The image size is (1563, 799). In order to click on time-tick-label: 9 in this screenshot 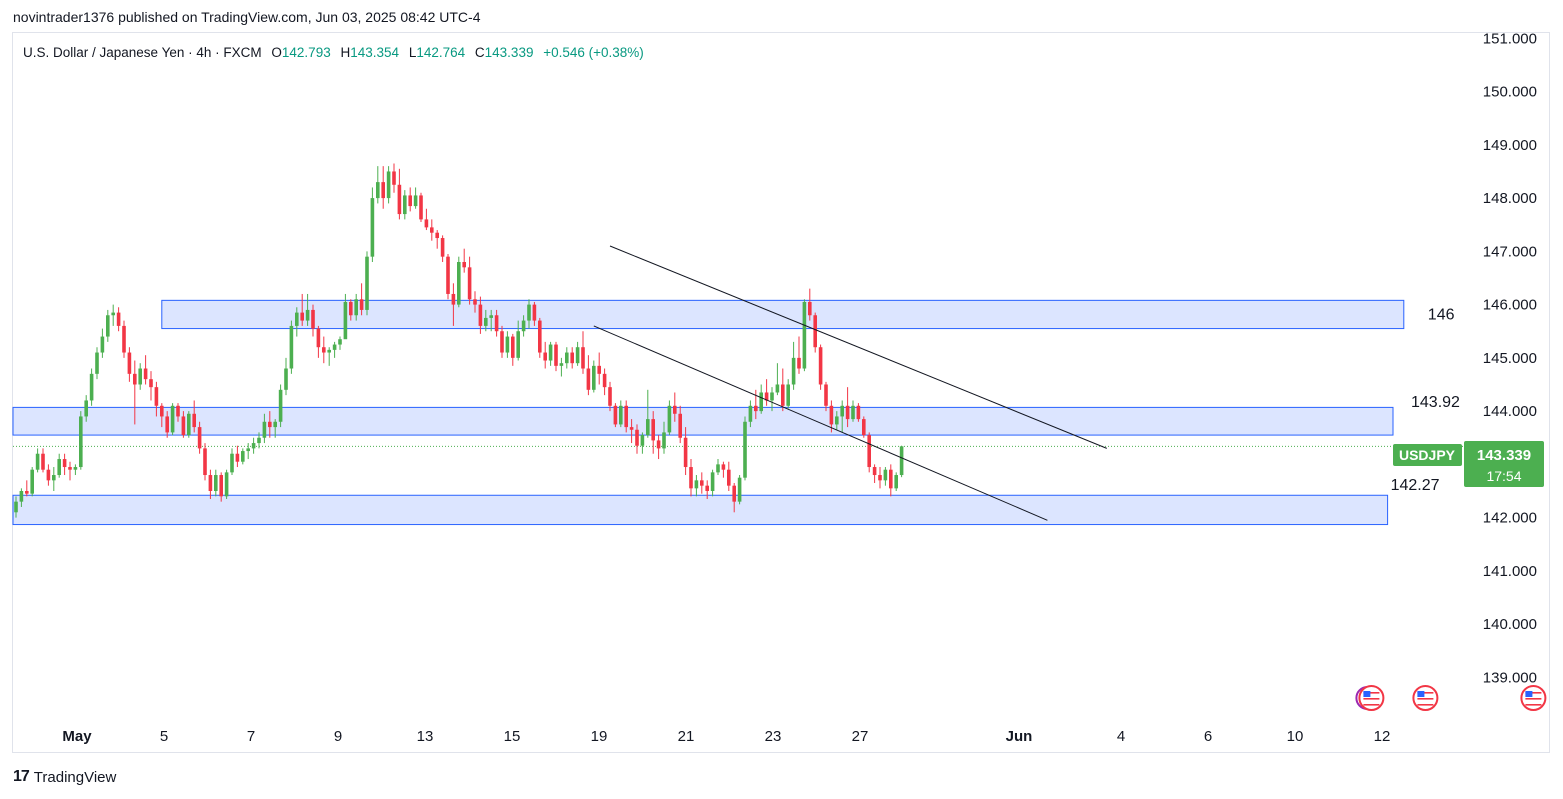, I will do `click(338, 736)`.